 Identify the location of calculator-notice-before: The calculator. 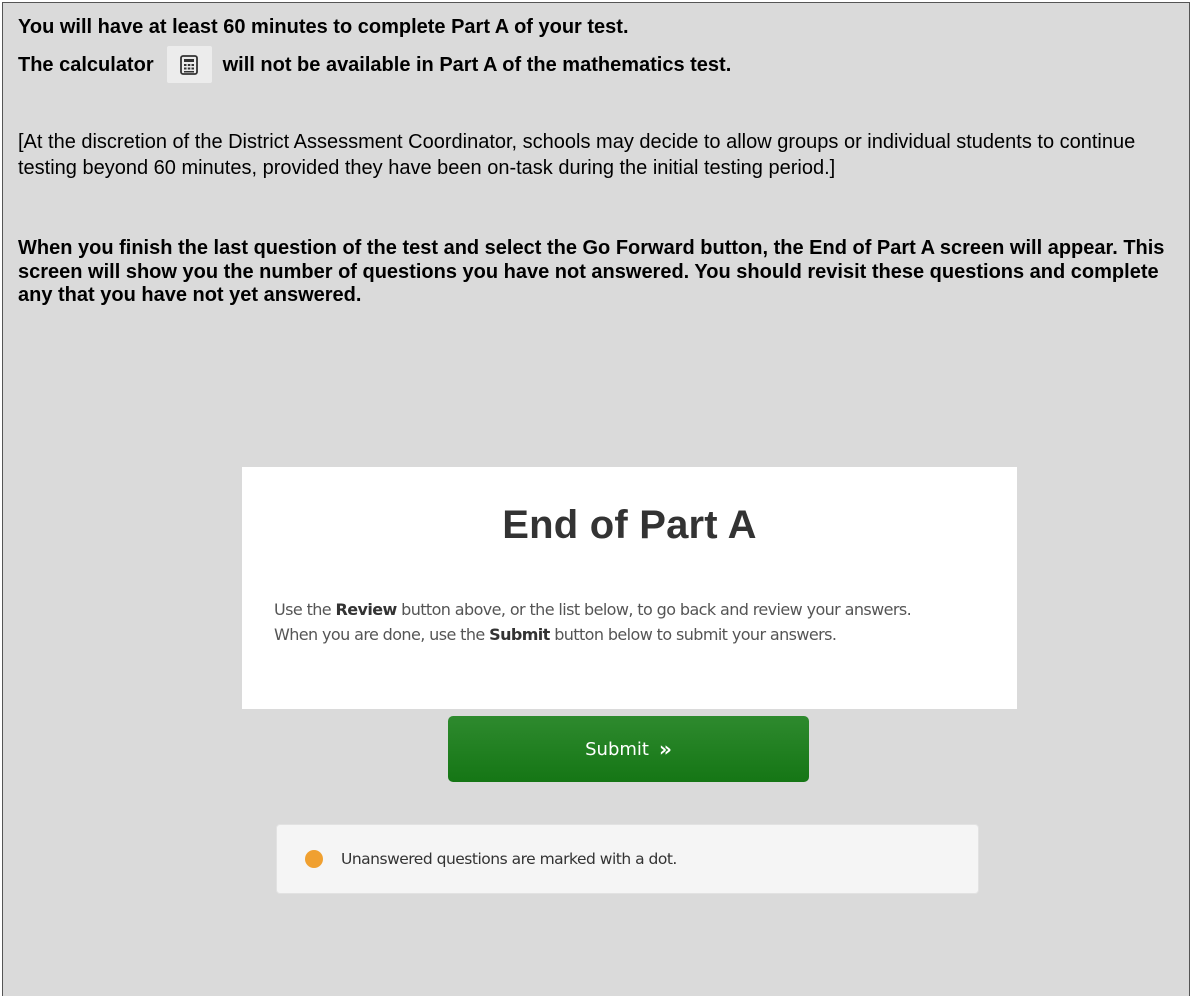
(86, 64).